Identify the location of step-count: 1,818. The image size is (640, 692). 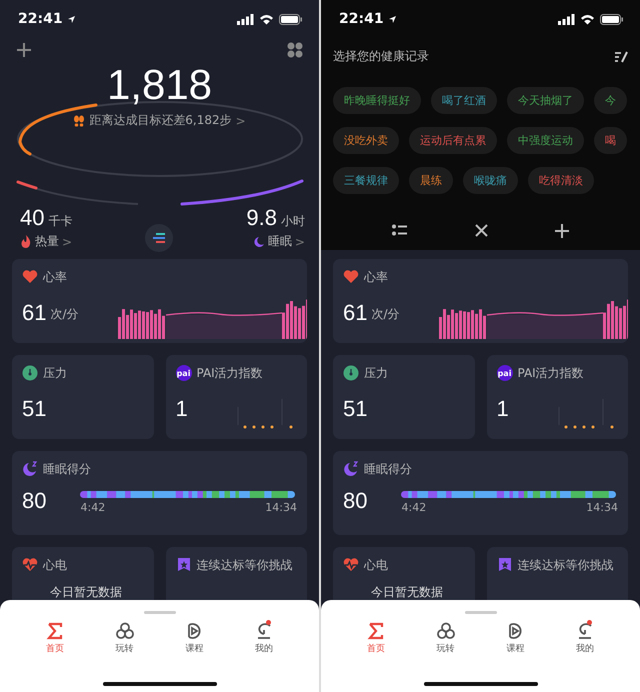
(160, 85).